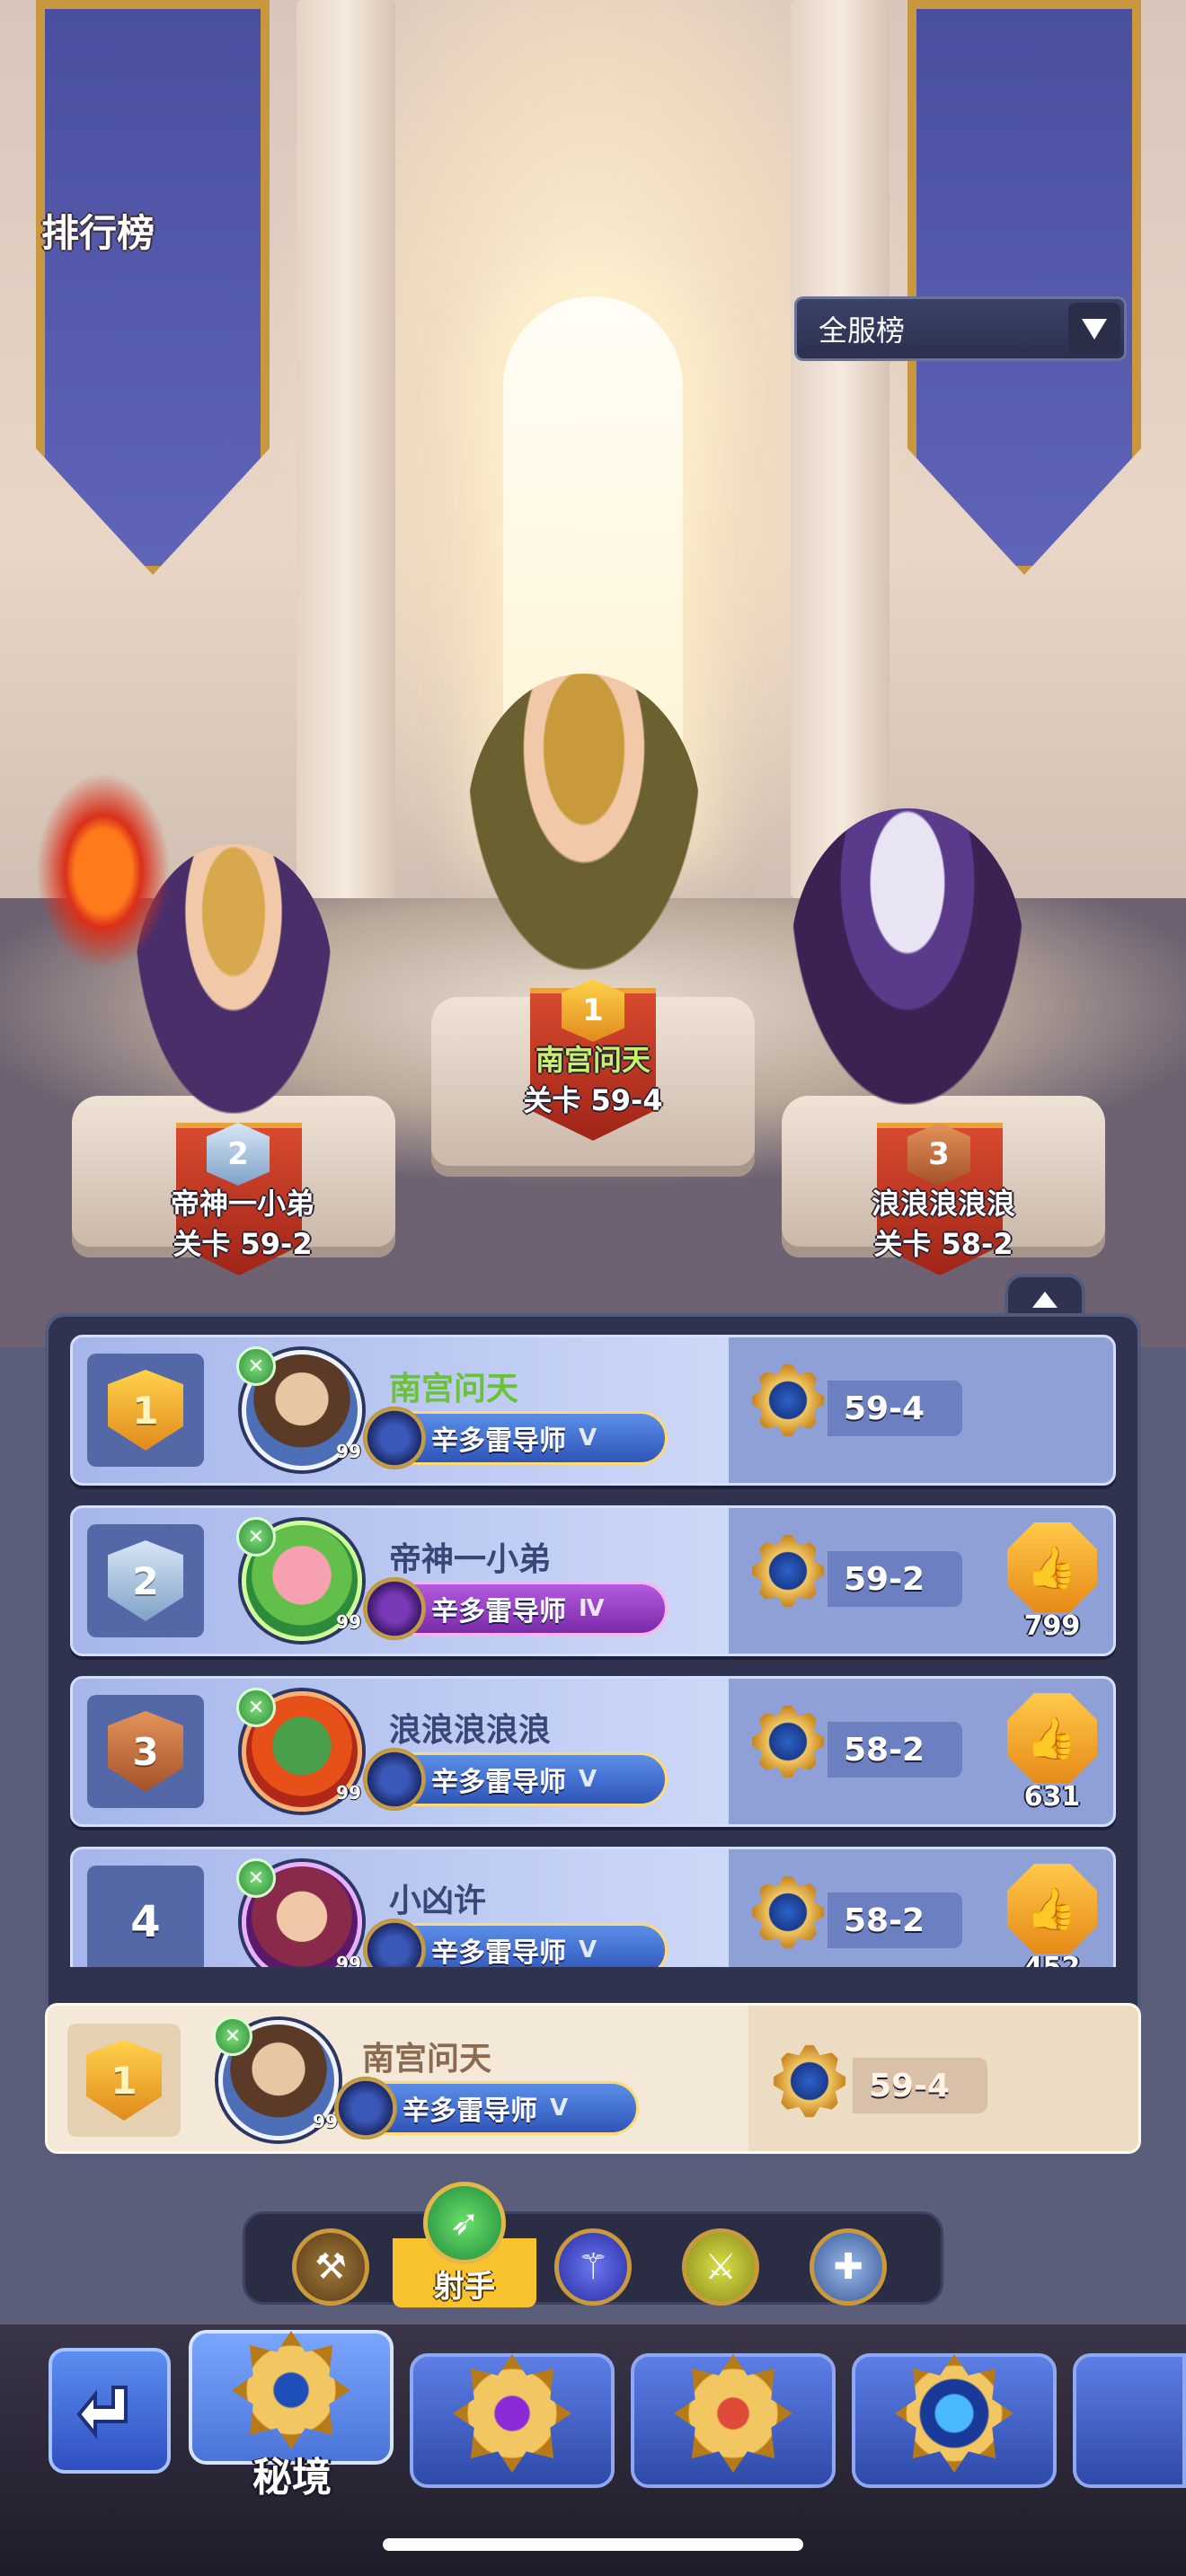 The height and width of the screenshot is (2576, 1186). What do you see at coordinates (464, 2287) in the screenshot?
I see `class-tab-label: 射手` at bounding box center [464, 2287].